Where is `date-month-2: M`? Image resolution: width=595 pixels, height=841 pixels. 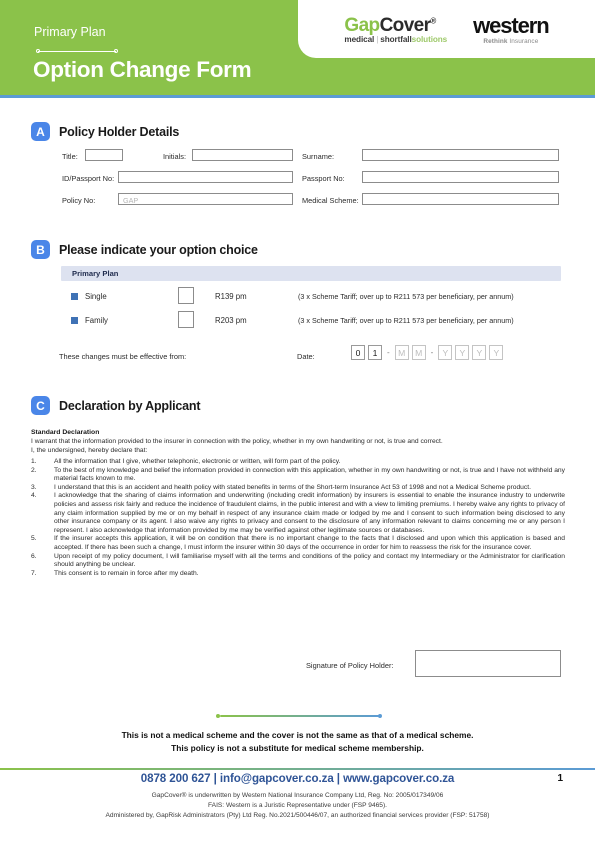
date-month-2: M is located at coordinates (418, 352).